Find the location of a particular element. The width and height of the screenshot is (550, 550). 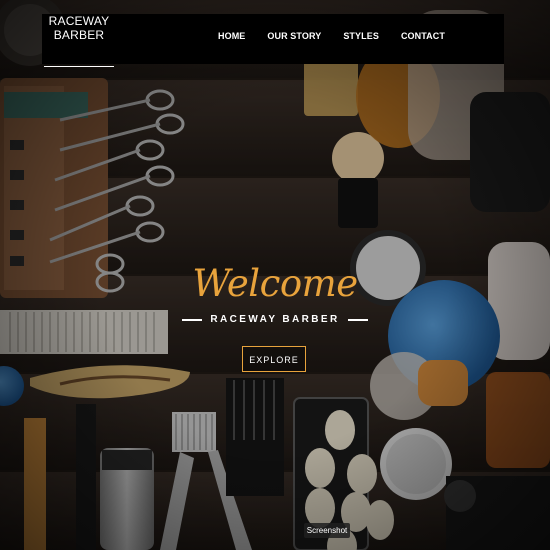

screenshot-chip: Screenshot is located at coordinates (327, 530).